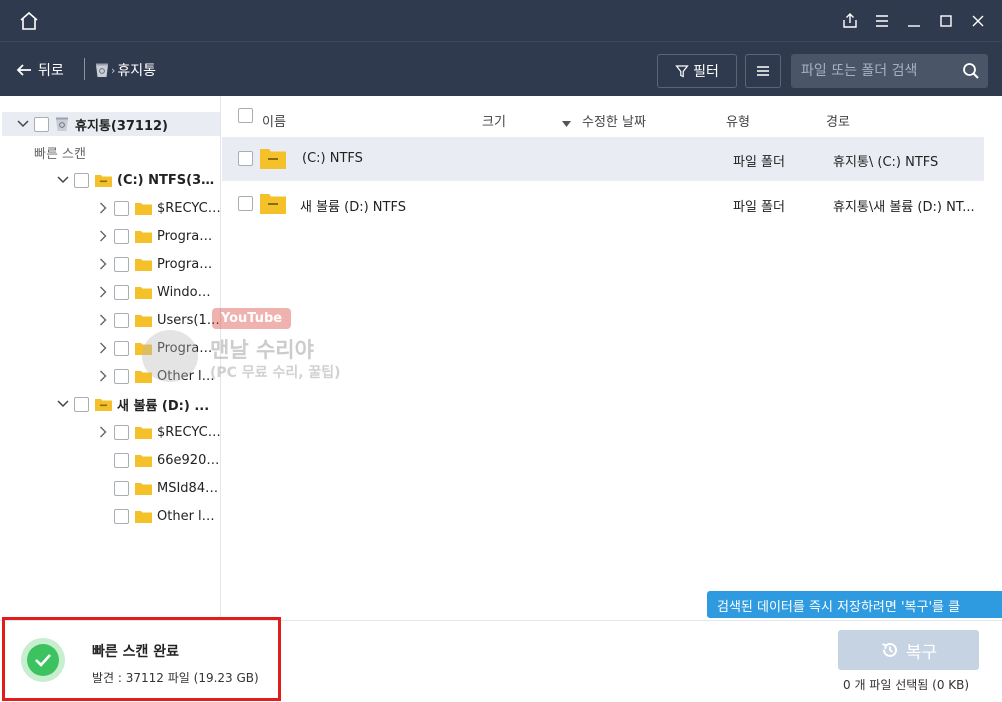 The width and height of the screenshot is (1002, 702). I want to click on scan-status-title: 빠른 스캔 완료, so click(136, 652).